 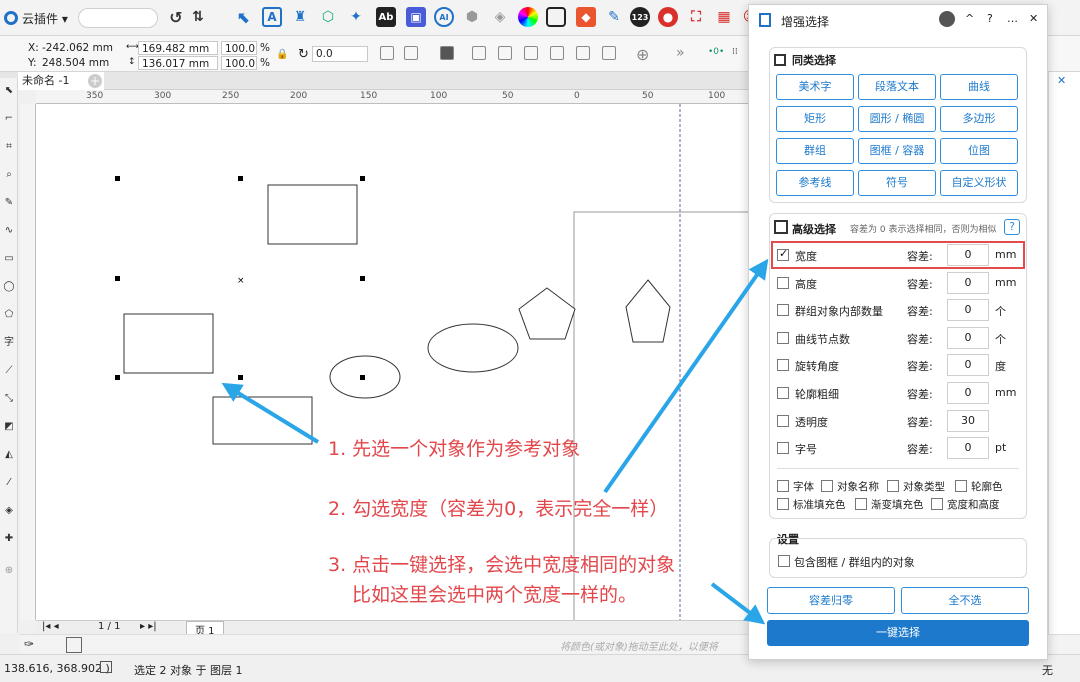 What do you see at coordinates (270, 413) in the screenshot?
I see `arrow-step1` at bounding box center [270, 413].